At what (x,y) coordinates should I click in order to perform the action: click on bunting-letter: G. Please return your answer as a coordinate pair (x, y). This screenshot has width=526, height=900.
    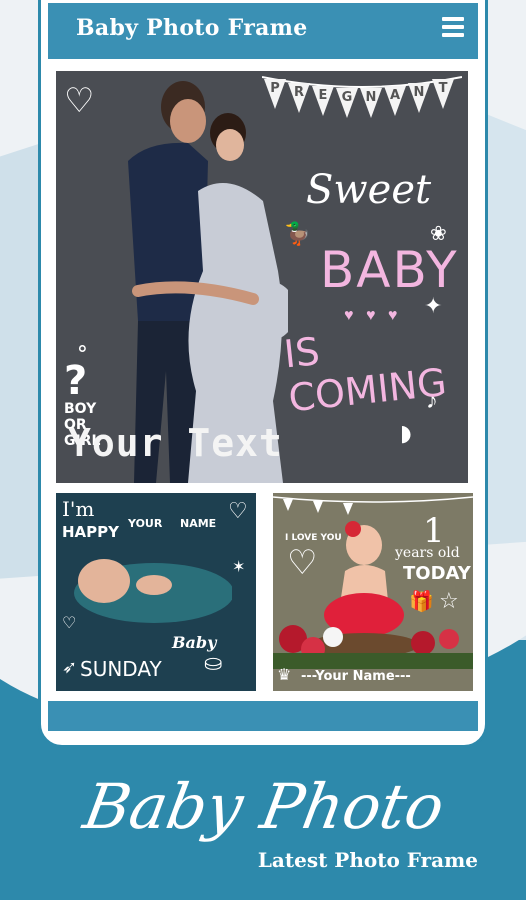
    Looking at the image, I should click on (347, 97).